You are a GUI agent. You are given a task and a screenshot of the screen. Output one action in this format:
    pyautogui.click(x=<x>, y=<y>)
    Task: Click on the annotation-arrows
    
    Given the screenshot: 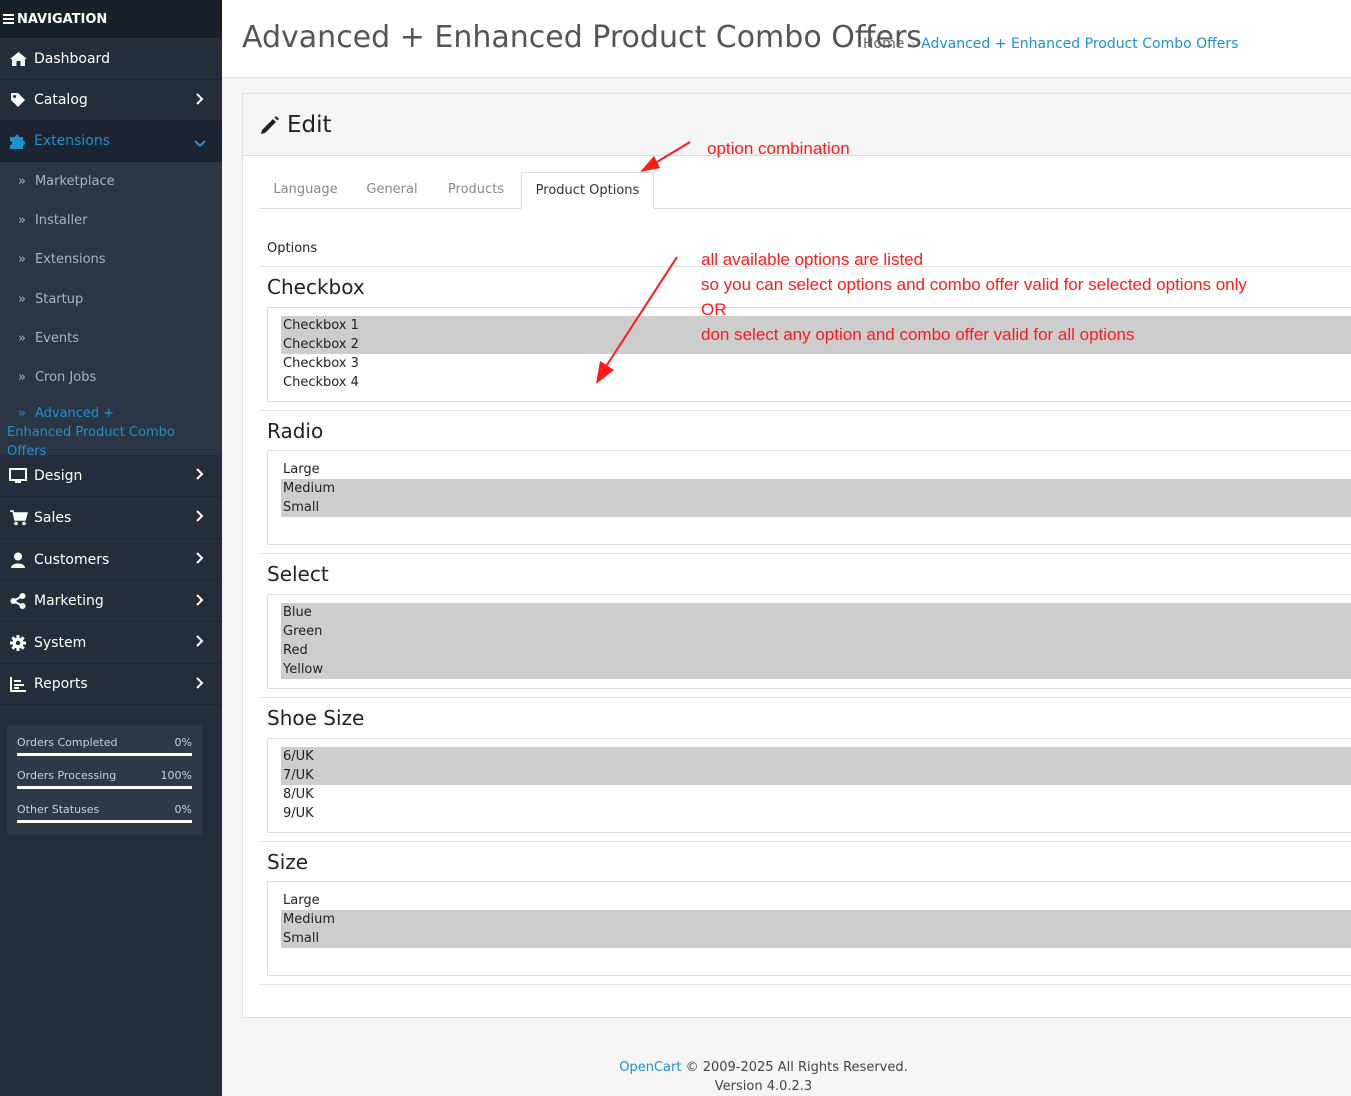 What is the action you would take?
    pyautogui.click(x=643, y=262)
    